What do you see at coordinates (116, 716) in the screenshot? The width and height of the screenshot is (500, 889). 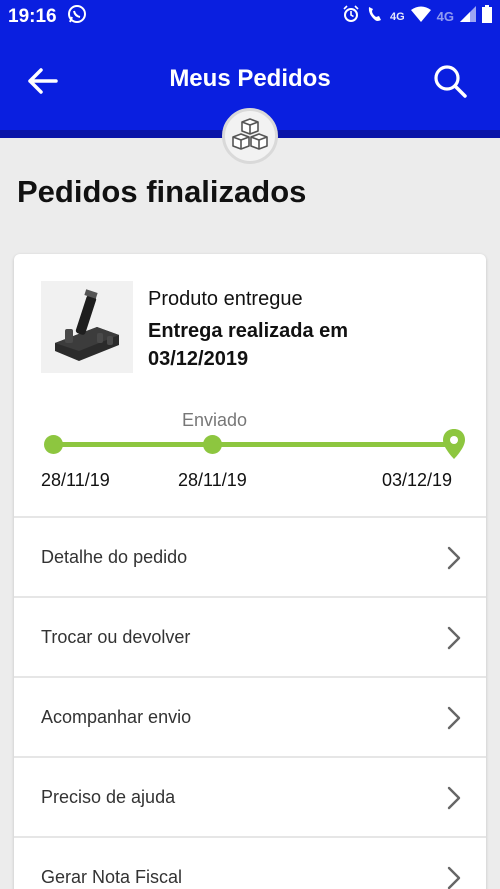 I see `track-shipment-label: Acompanhar envio` at bounding box center [116, 716].